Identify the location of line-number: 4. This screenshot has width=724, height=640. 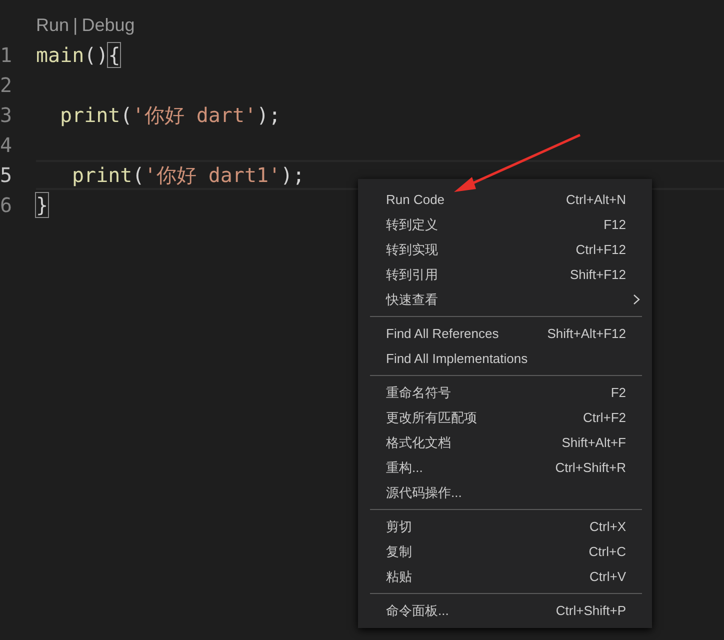
(7, 145).